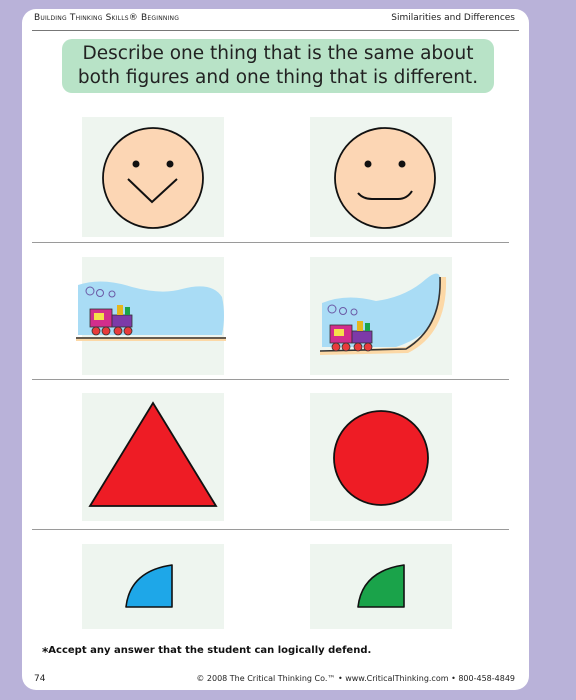 The width and height of the screenshot is (576, 700). What do you see at coordinates (153, 178) in the screenshot?
I see `face-v-smile-icon` at bounding box center [153, 178].